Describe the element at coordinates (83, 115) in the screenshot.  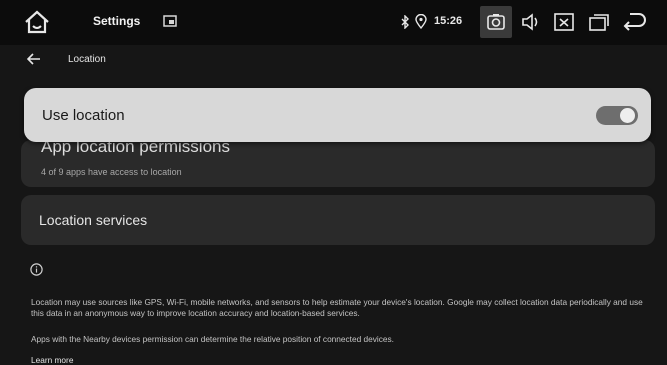
I see `use-location-label: Use location` at that location.